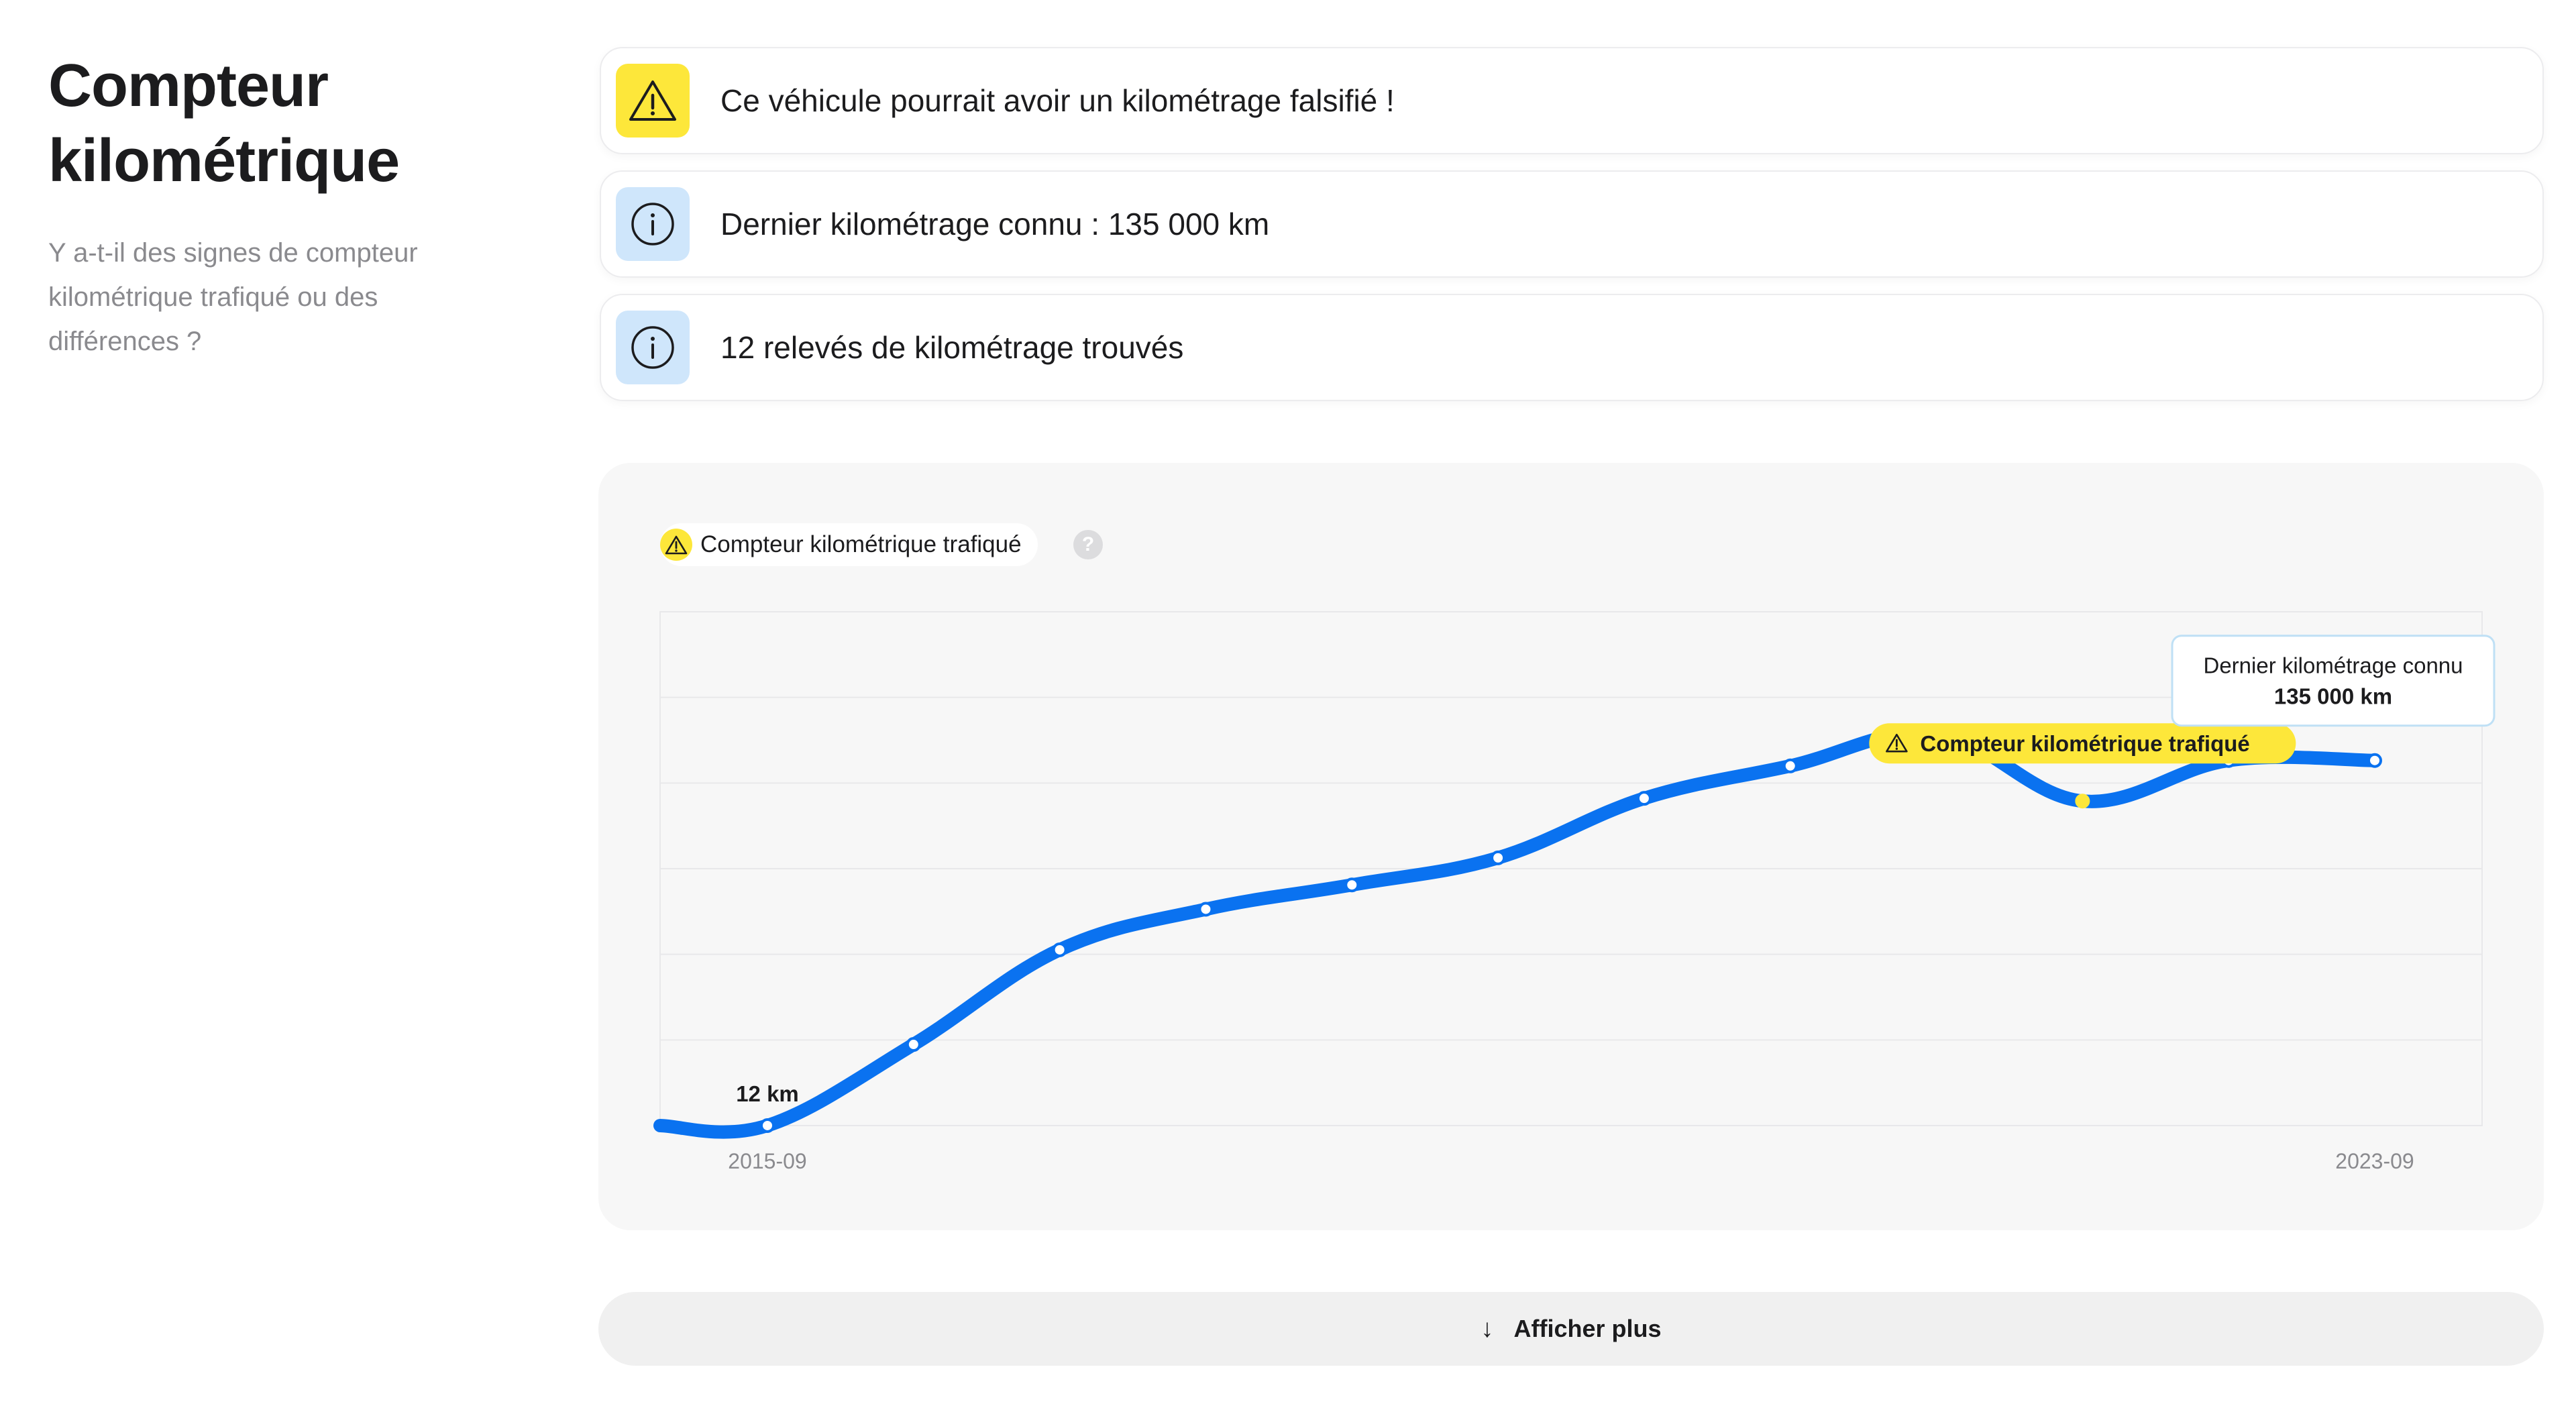  Describe the element at coordinates (995, 224) in the screenshot. I see `alert-text: Dernier kilométrage connu : 135 000 km` at that location.